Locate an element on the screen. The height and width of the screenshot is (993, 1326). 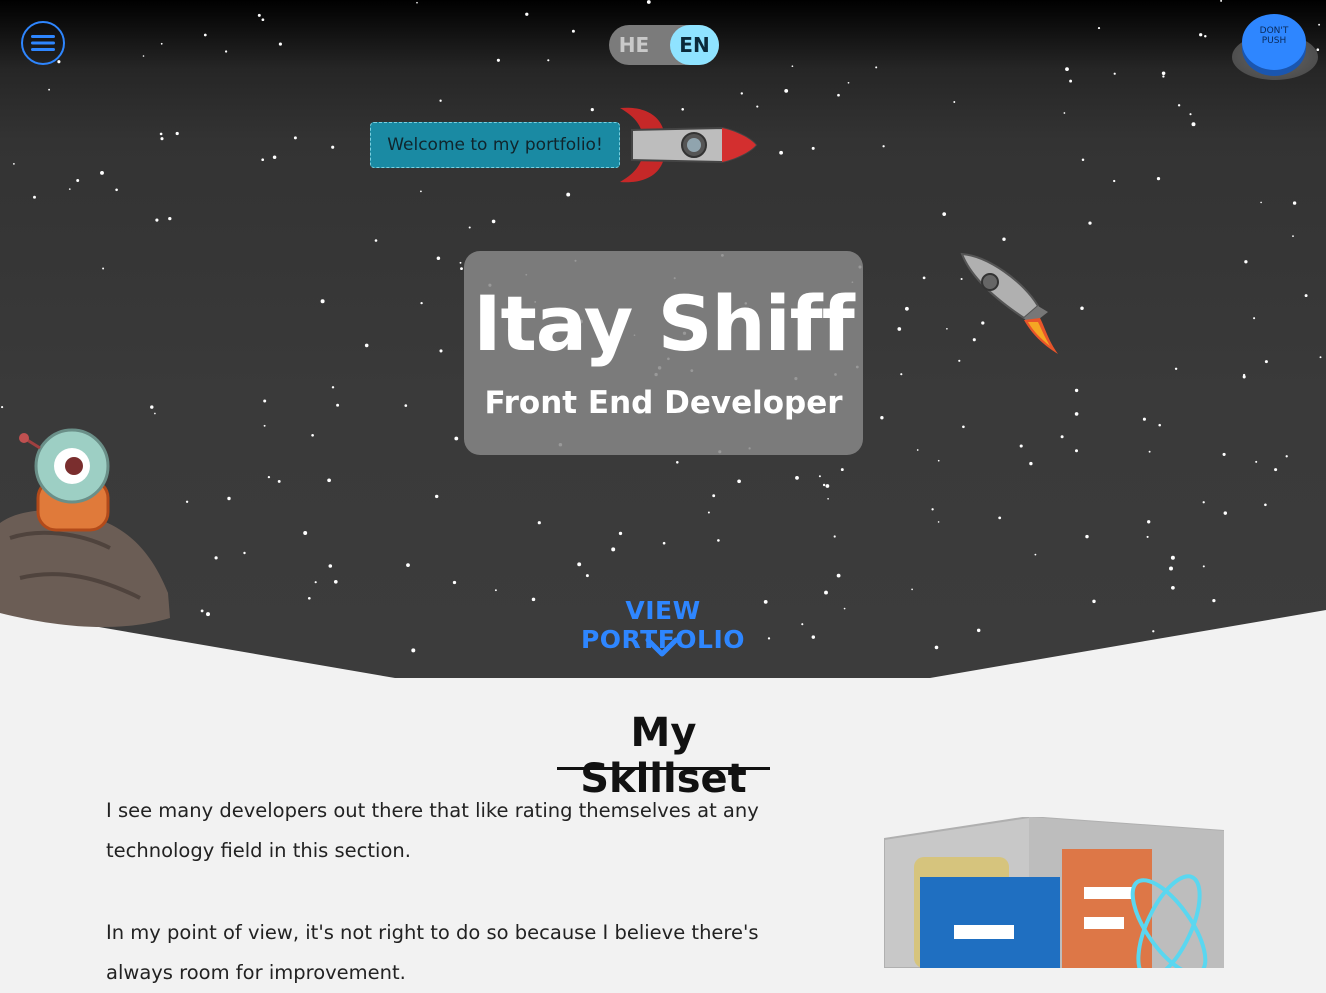
skillset-title-underline is located at coordinates (663, 768).